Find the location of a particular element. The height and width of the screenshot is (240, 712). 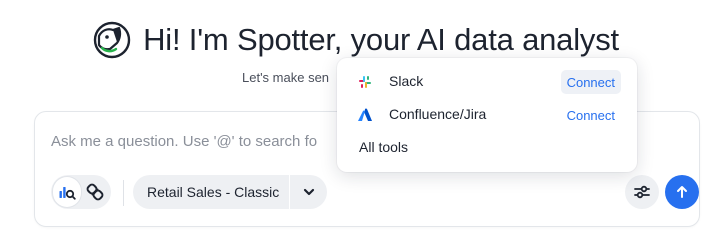

data-source-chevron-button is located at coordinates (308, 192).